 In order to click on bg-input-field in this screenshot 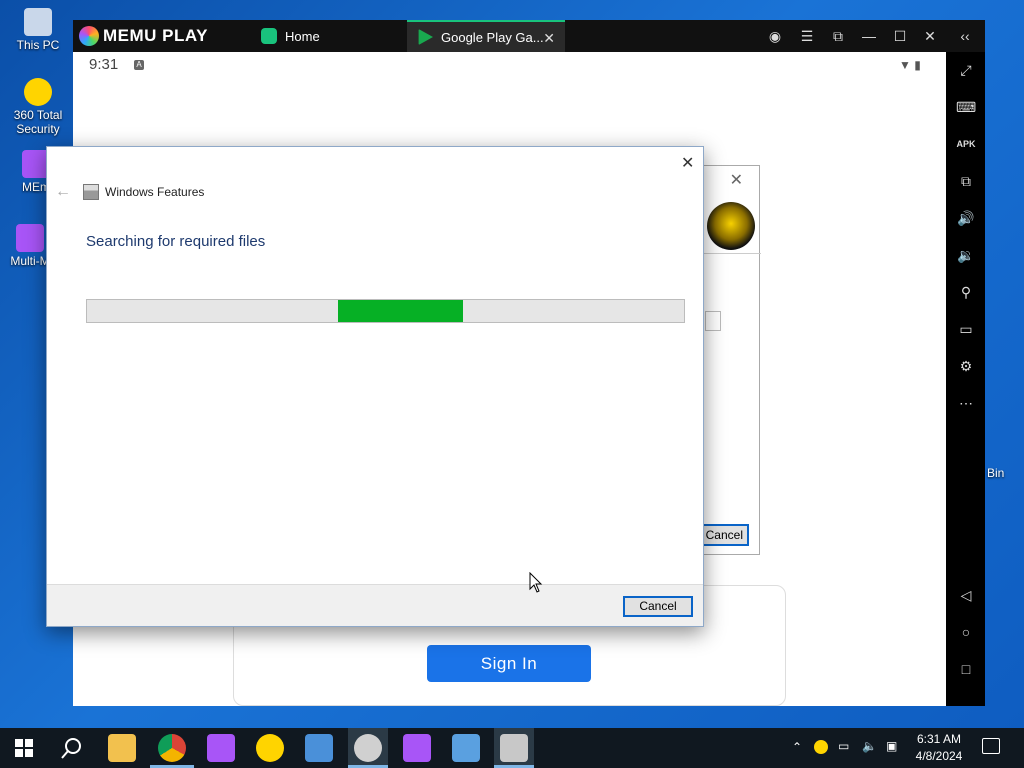, I will do `click(713, 321)`.